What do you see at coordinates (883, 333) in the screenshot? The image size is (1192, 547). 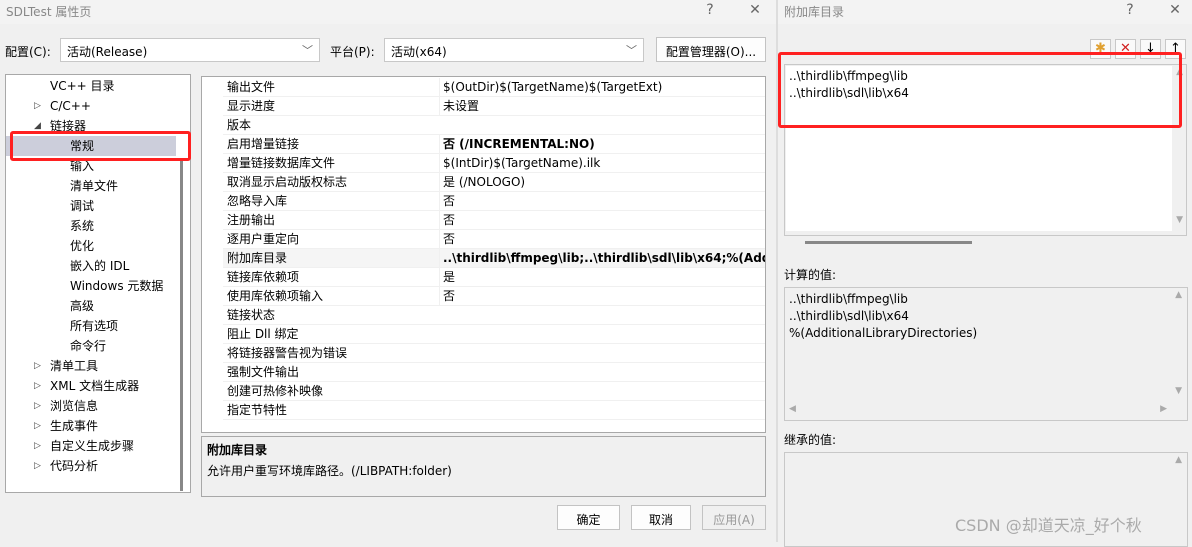 I see `evaluated-entry: %(AdditionalLibraryDirectories)` at bounding box center [883, 333].